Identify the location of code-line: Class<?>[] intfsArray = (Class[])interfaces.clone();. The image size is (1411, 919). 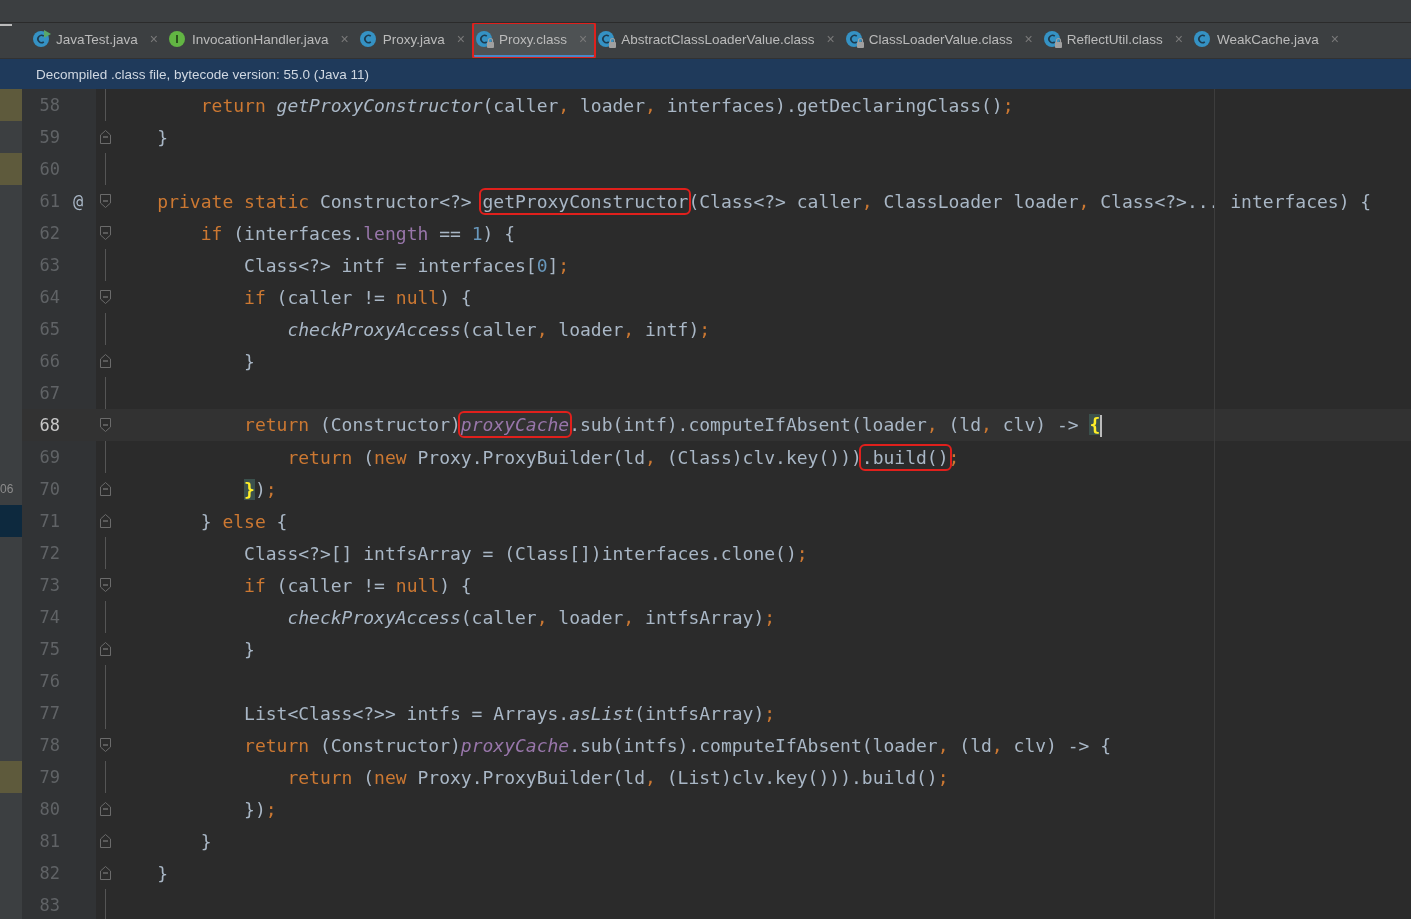
(525, 553).